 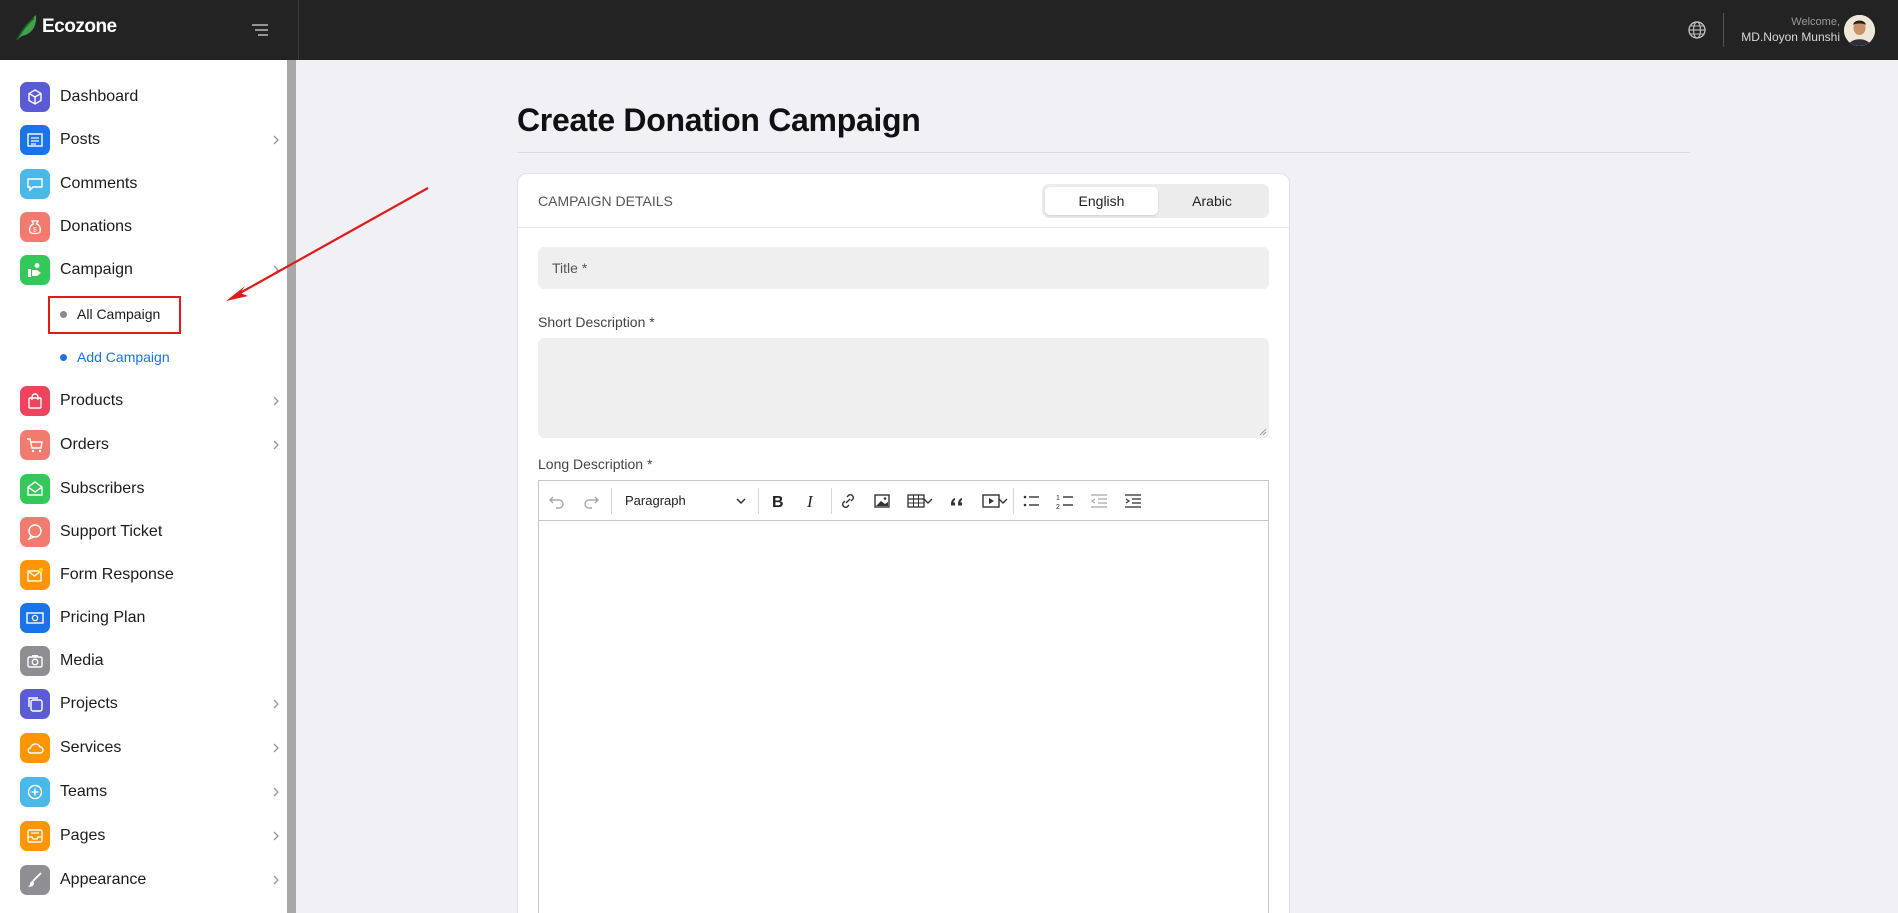 What do you see at coordinates (83, 835) in the screenshot?
I see `sidebar-item-label: Pages` at bounding box center [83, 835].